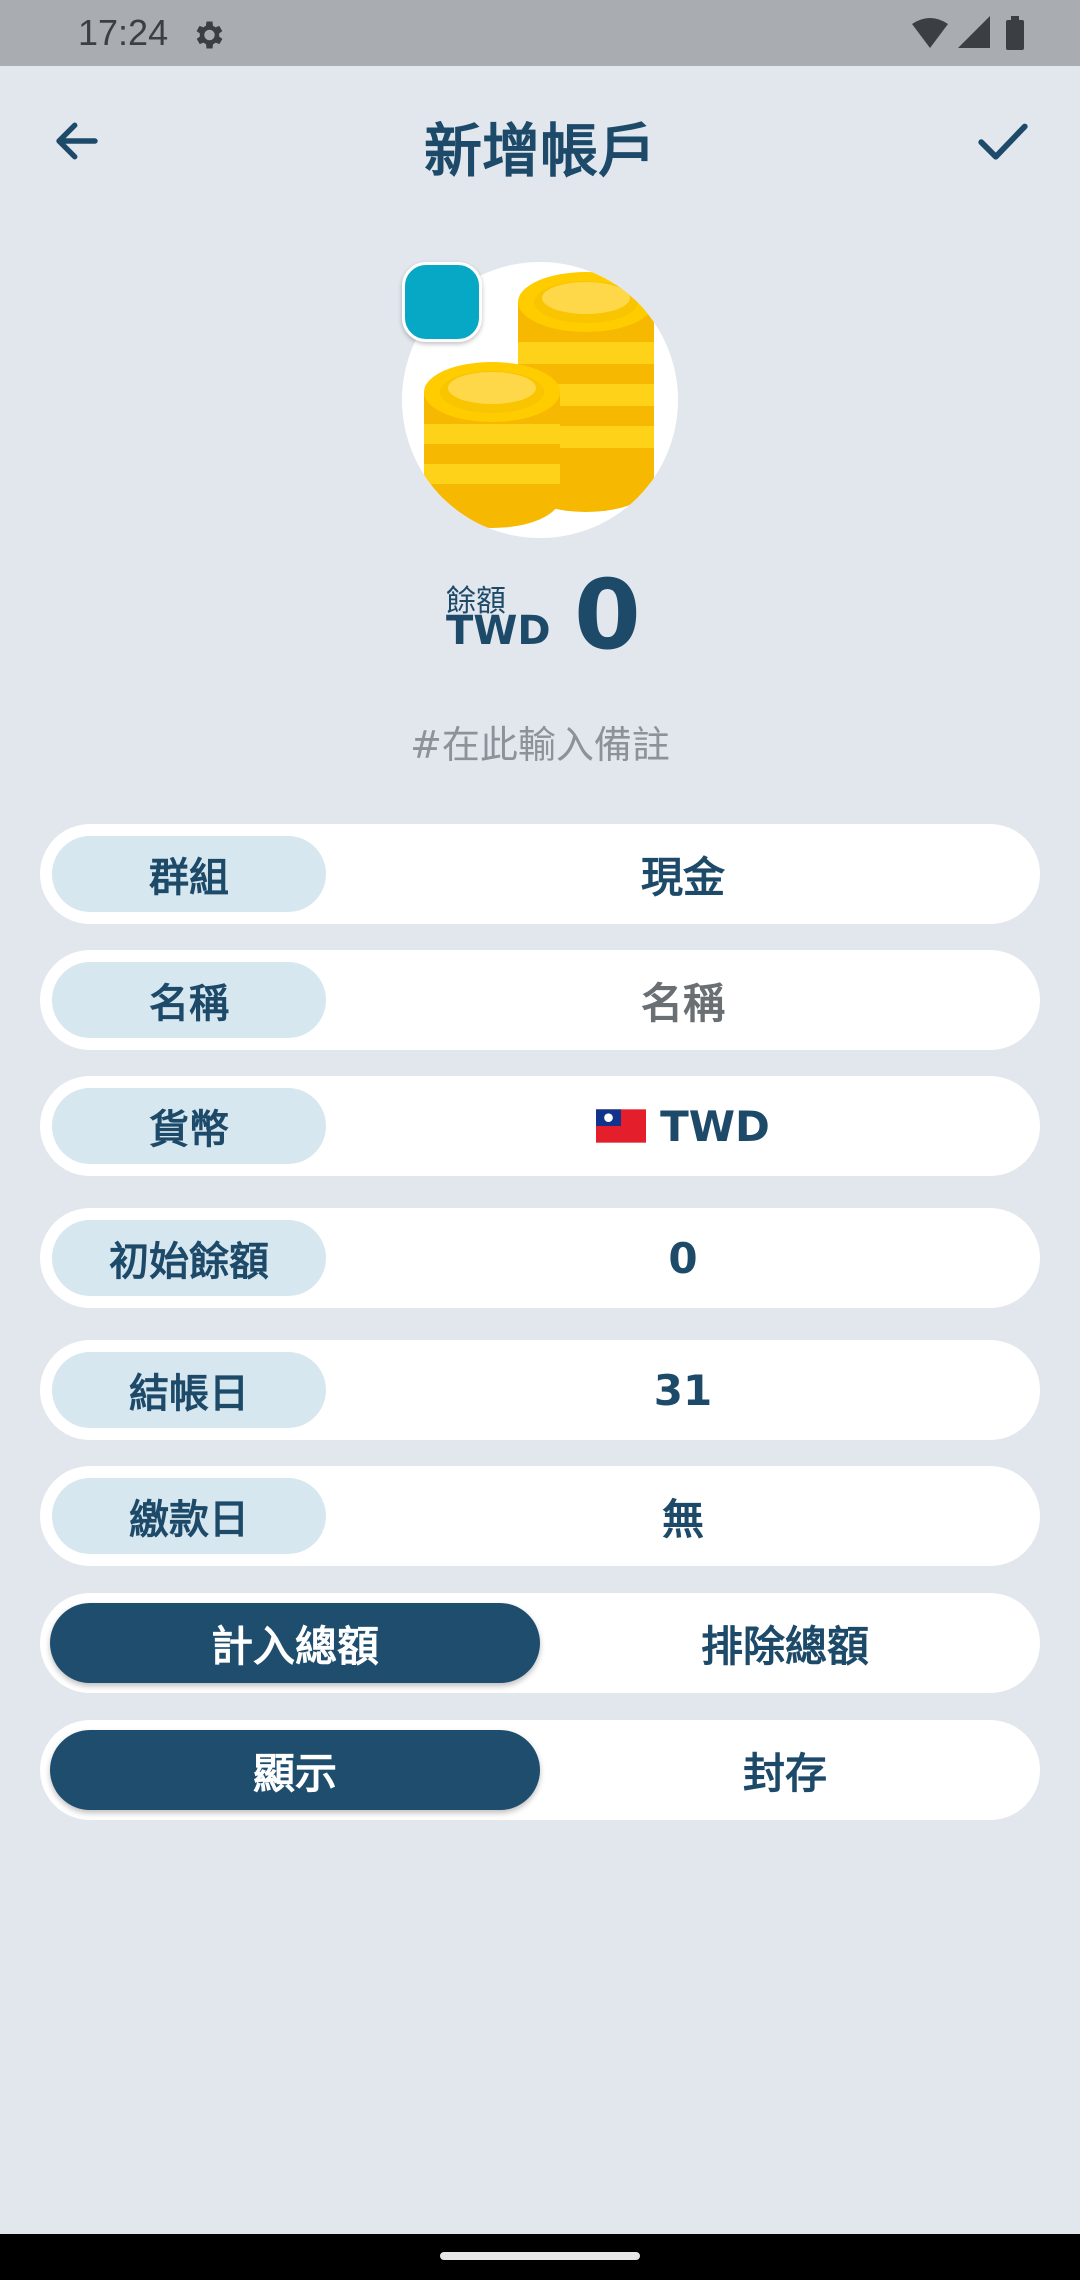 This screenshot has width=1080, height=2280. Describe the element at coordinates (1015, 35) in the screenshot. I see `battery-icon` at that location.